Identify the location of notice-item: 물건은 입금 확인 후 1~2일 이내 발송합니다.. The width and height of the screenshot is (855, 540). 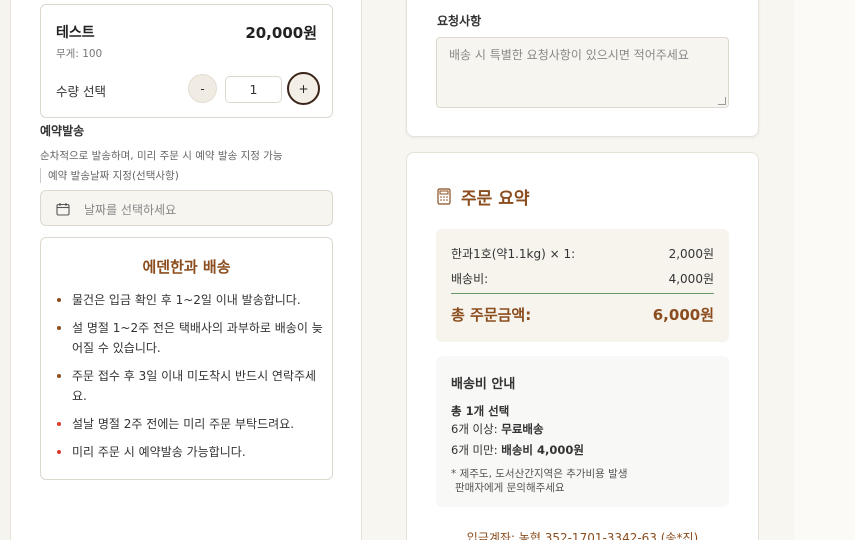
(190, 300).